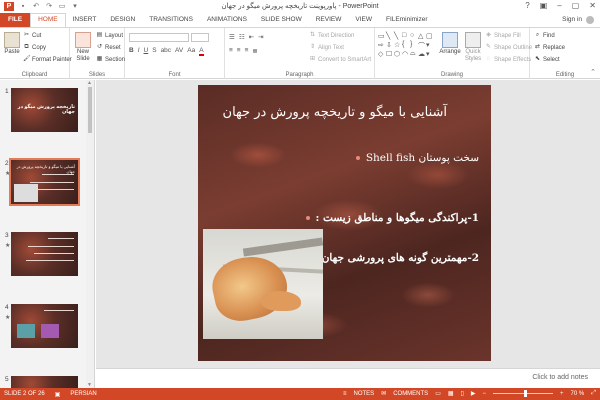 The width and height of the screenshot is (600, 400). What do you see at coordinates (363, 20) in the screenshot?
I see `tab-view: VIEW` at bounding box center [363, 20].